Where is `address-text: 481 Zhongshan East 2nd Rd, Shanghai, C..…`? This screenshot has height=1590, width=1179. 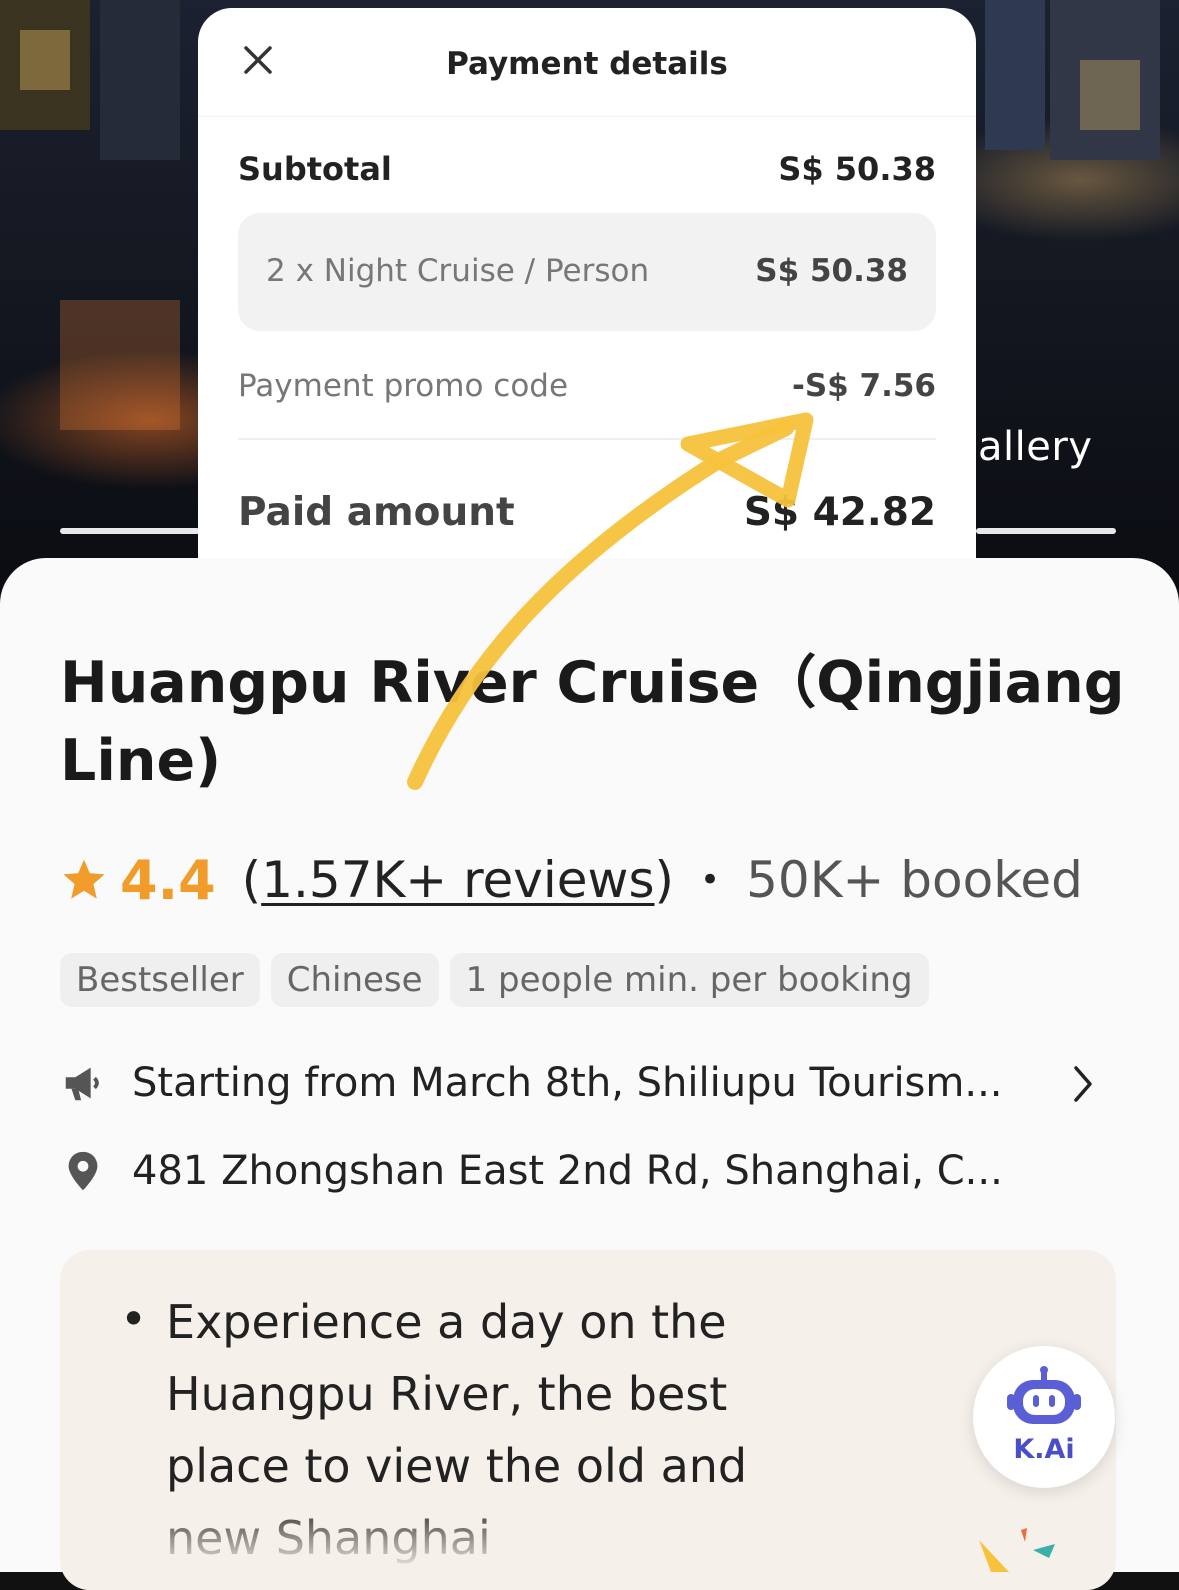
address-text: 481 Zhongshan East 2nd Rd, Shanghai, C..… is located at coordinates (567, 1171).